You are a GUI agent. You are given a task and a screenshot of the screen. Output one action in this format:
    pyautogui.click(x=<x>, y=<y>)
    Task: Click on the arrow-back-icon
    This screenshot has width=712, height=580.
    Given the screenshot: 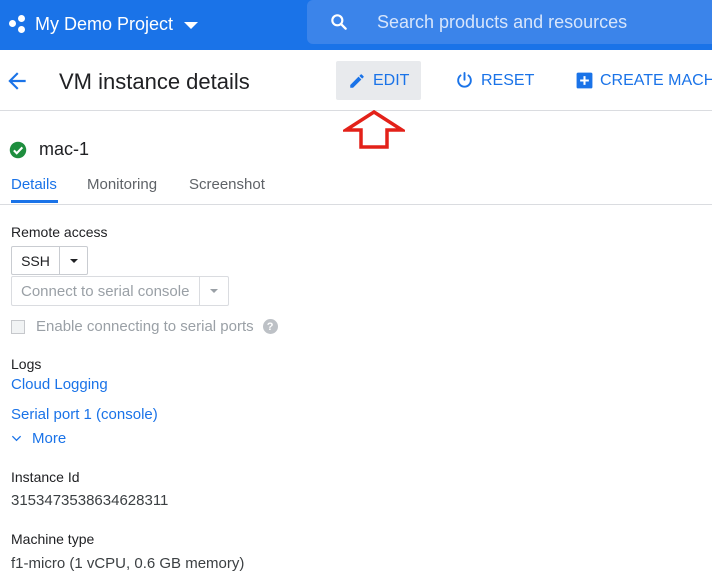 What is the action you would take?
    pyautogui.click(x=17, y=81)
    